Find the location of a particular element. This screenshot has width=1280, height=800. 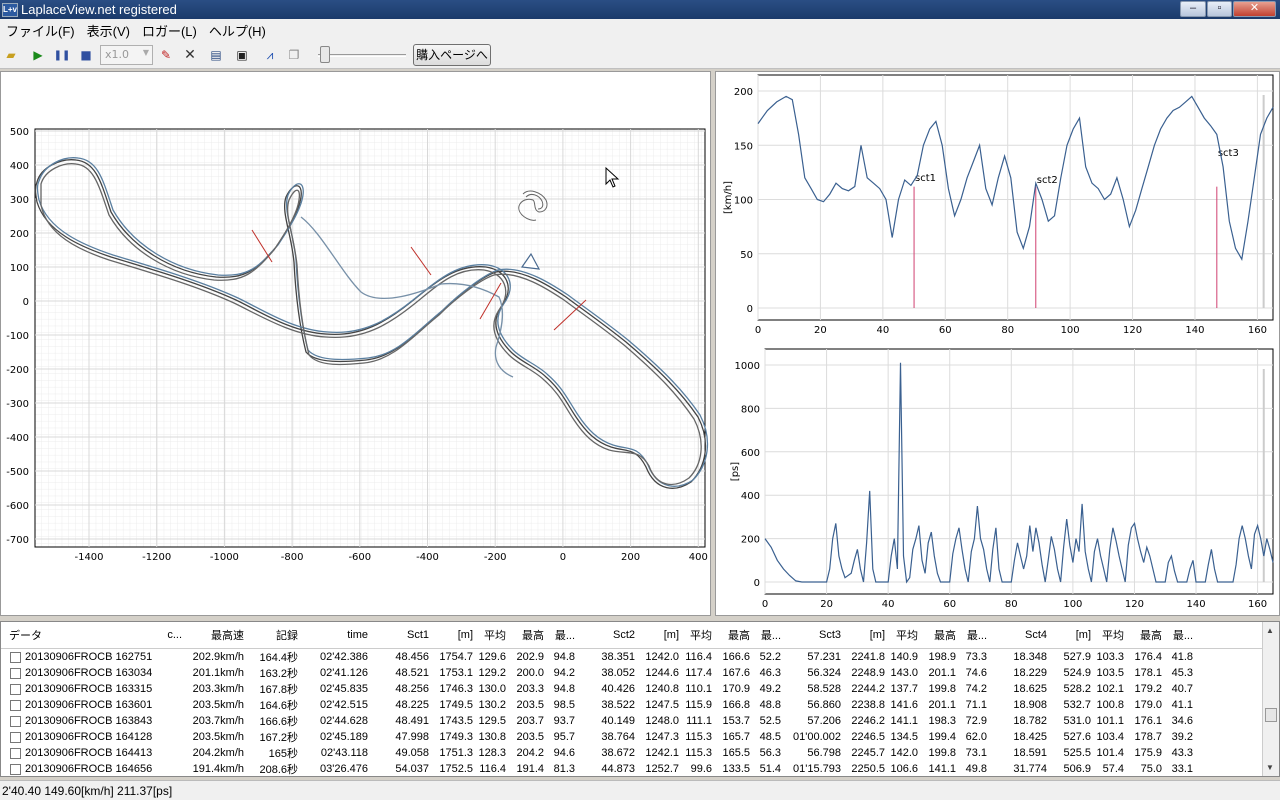

sector-icon: ▣ is located at coordinates (242, 55).